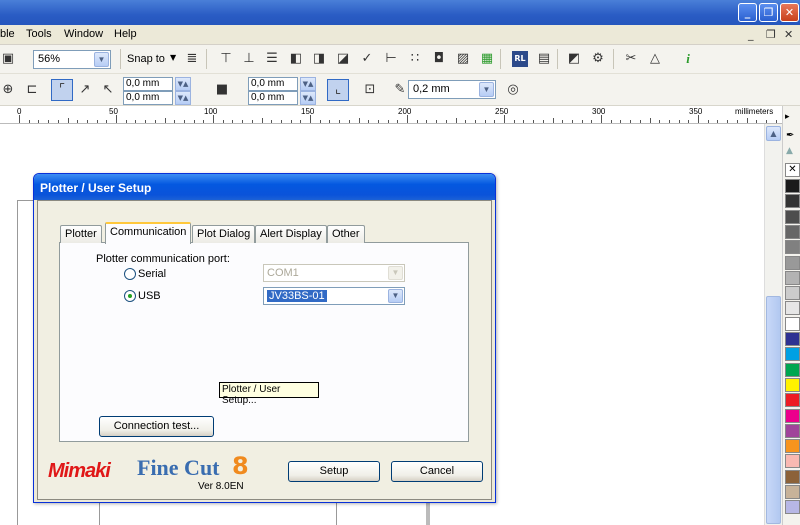 This screenshot has width=800, height=525. What do you see at coordinates (173, 57) in the screenshot?
I see `snap-dropdown-icon: ▼` at bounding box center [173, 57].